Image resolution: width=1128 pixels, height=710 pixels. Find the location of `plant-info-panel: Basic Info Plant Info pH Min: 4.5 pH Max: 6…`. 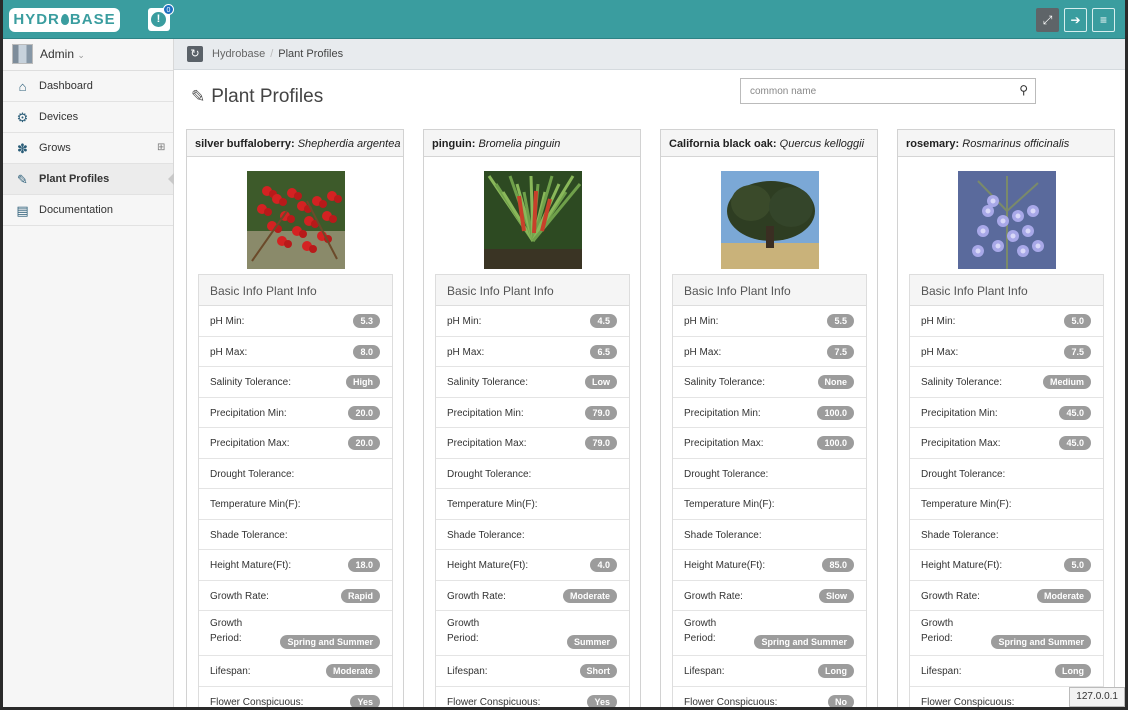

plant-info-panel: Basic Info Plant Info pH Min: 4.5 pH Max: 6… is located at coordinates (532, 490).